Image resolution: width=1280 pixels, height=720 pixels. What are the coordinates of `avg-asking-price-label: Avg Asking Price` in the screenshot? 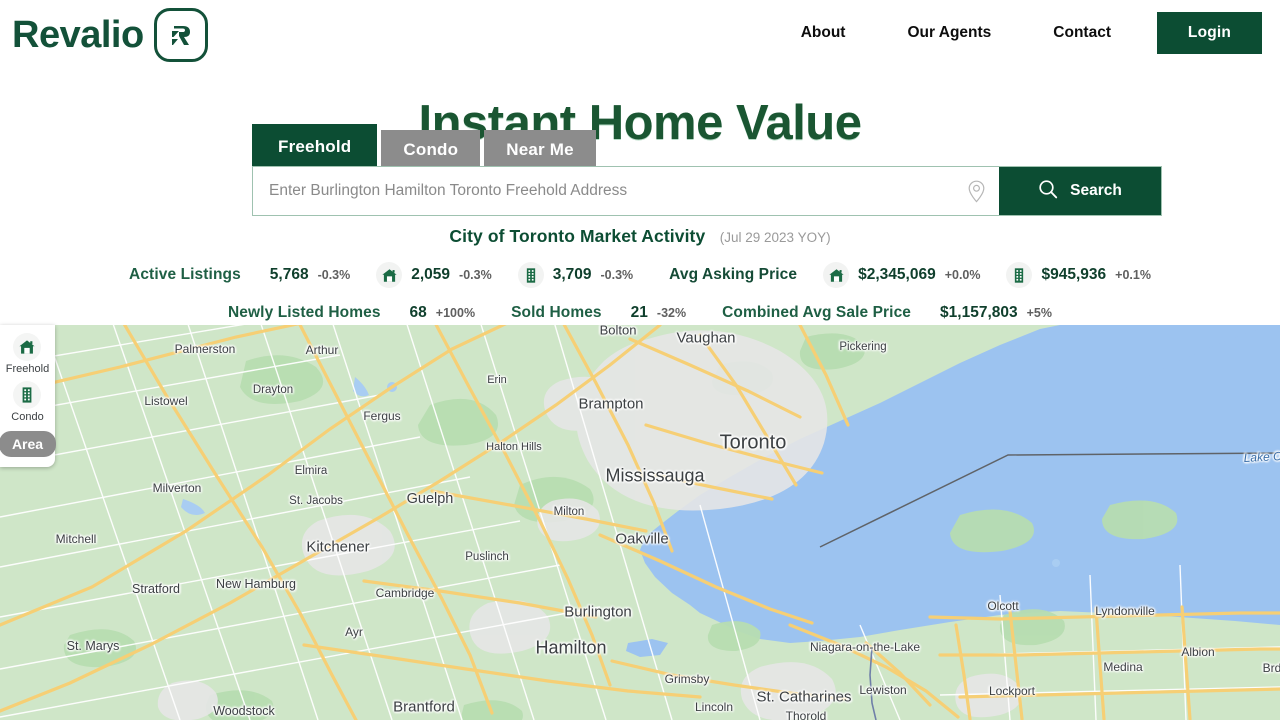 It's located at (733, 274).